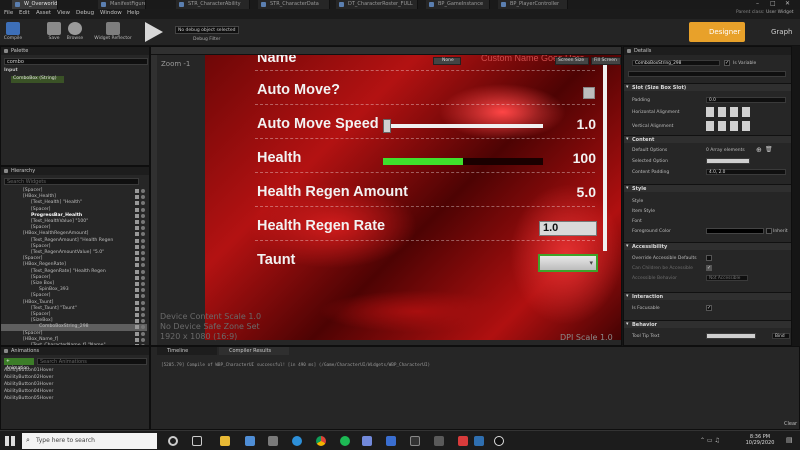  What do you see at coordinates (728, 161) in the screenshot?
I see `selected-option-input` at bounding box center [728, 161].